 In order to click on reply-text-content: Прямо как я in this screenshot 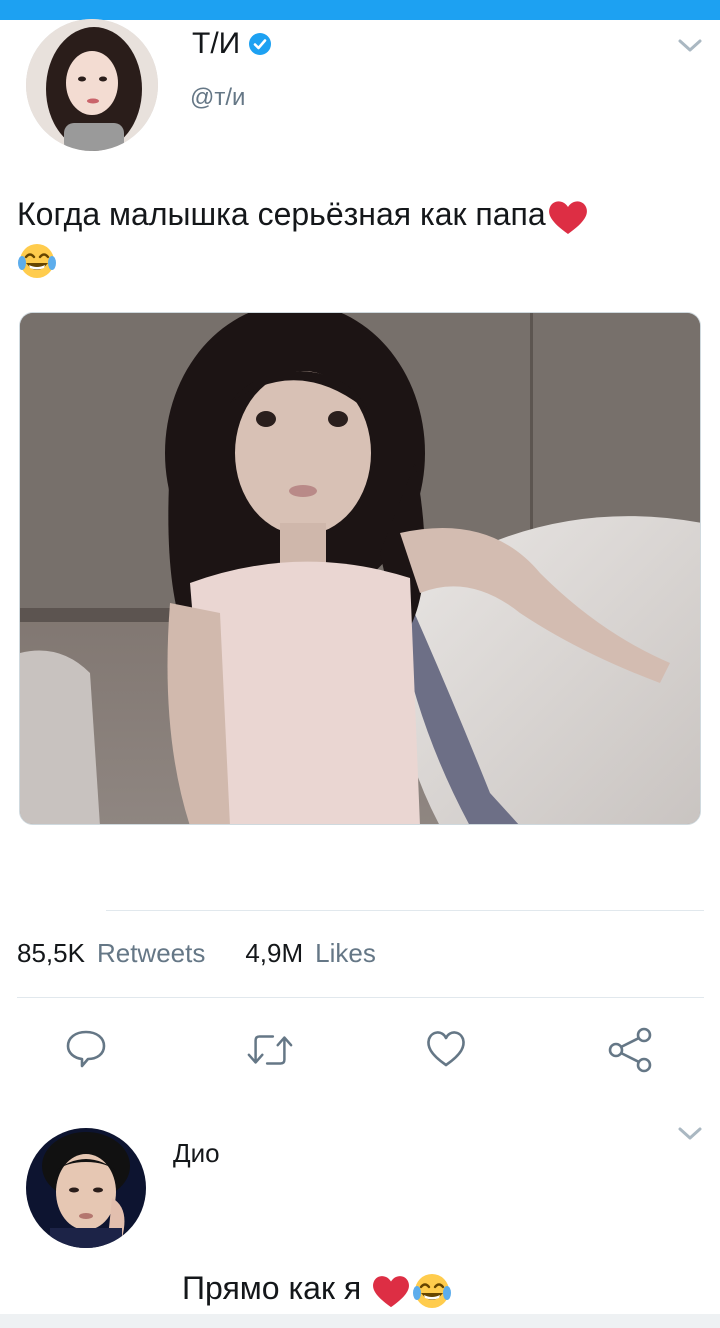, I will do `click(272, 1288)`.